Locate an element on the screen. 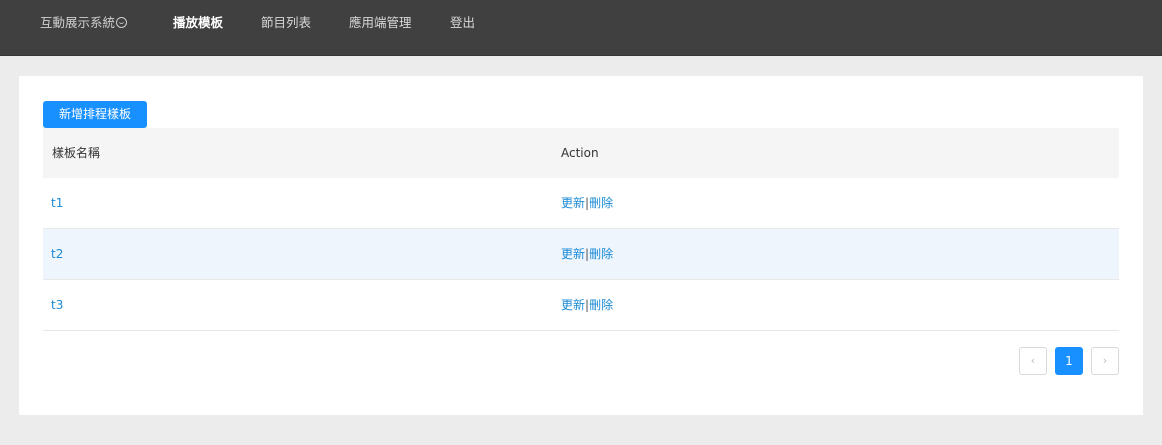  prev-page-button: ‹ is located at coordinates (1033, 361).